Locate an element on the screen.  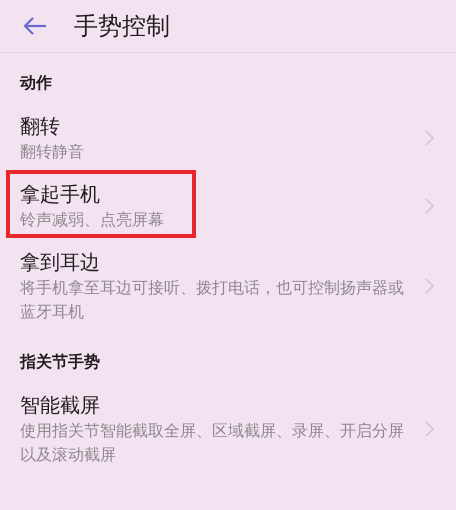
item-title: 翻转 is located at coordinates (40, 126).